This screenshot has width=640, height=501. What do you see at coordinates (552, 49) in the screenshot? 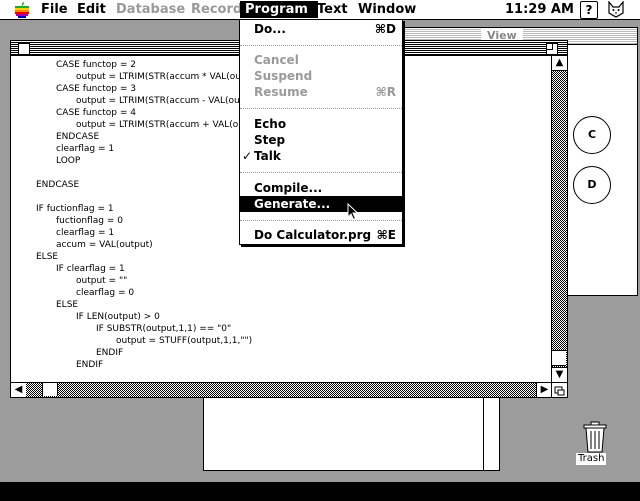
I see `zoom-box-icon` at bounding box center [552, 49].